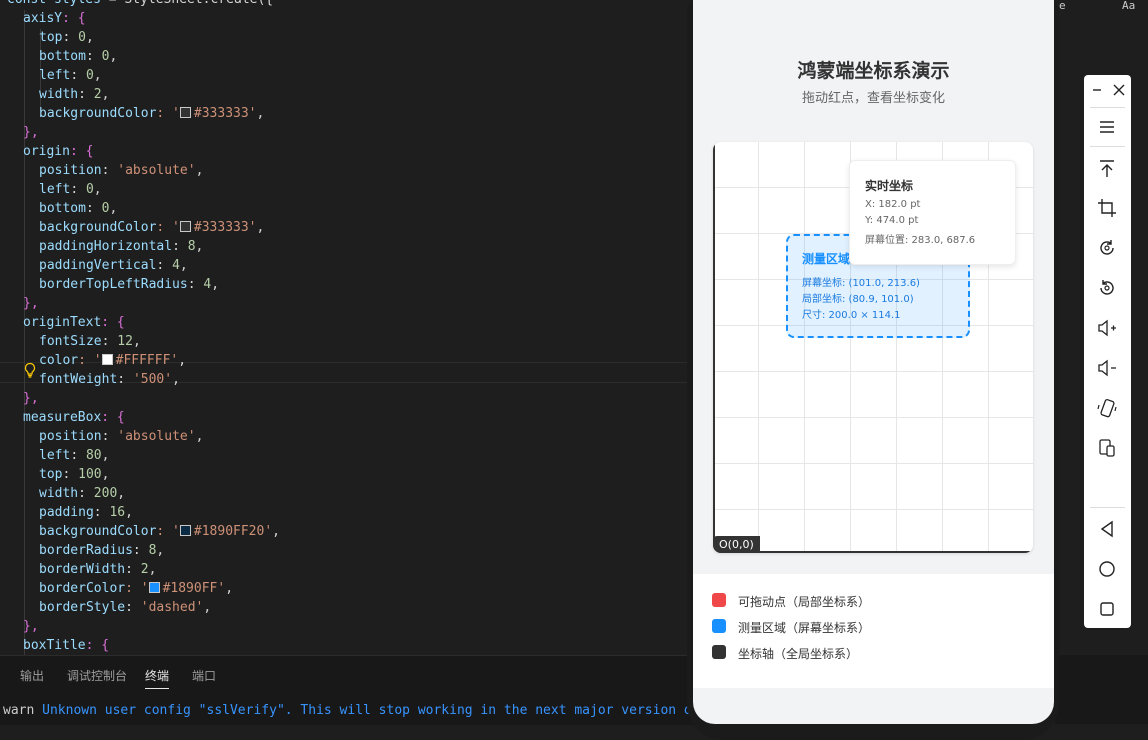 This screenshot has width=1148, height=740. I want to click on lightbulb-icon, so click(30, 370).